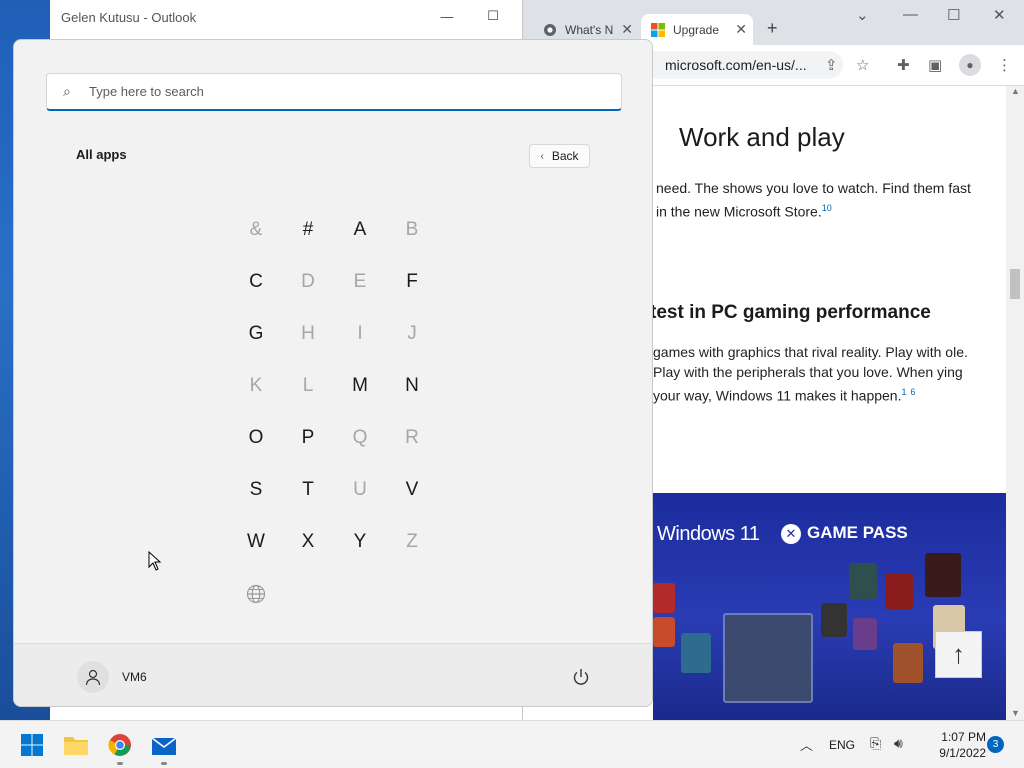 The width and height of the screenshot is (1024, 768). What do you see at coordinates (256, 594) in the screenshot?
I see `globe-icon` at bounding box center [256, 594].